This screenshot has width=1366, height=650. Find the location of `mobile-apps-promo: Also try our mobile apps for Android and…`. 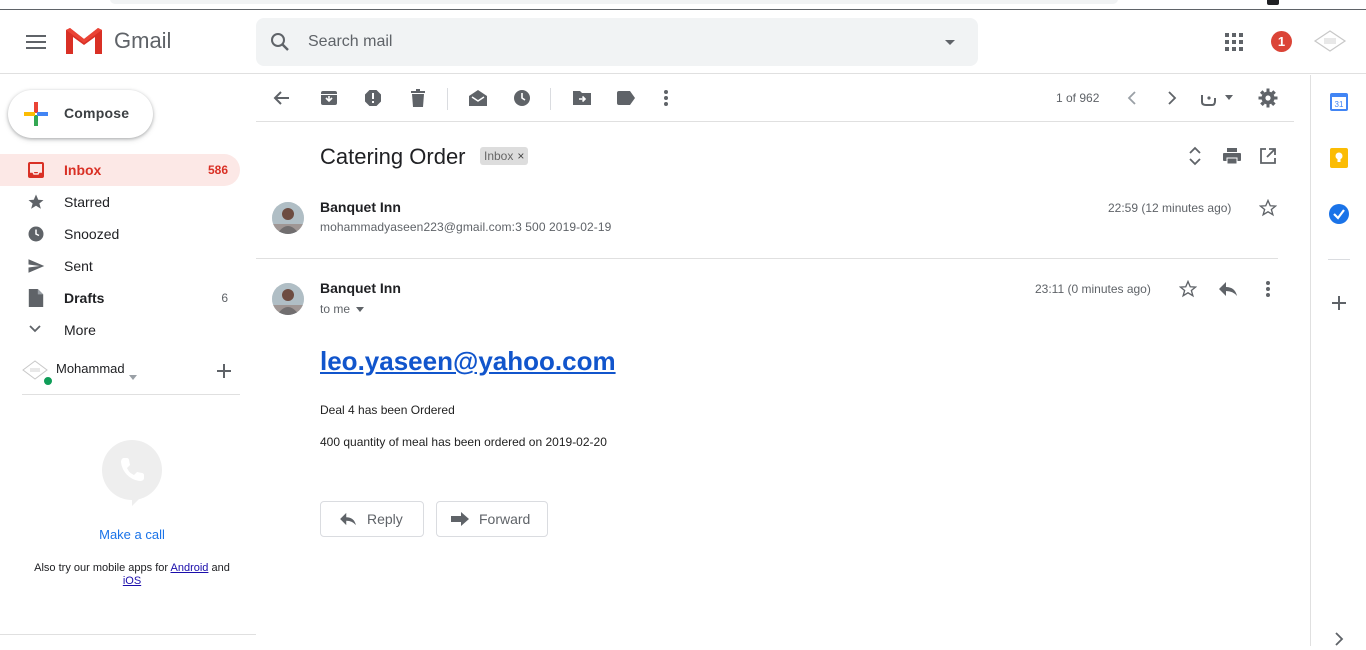

mobile-apps-promo: Also try our mobile apps for Android and… is located at coordinates (132, 575).